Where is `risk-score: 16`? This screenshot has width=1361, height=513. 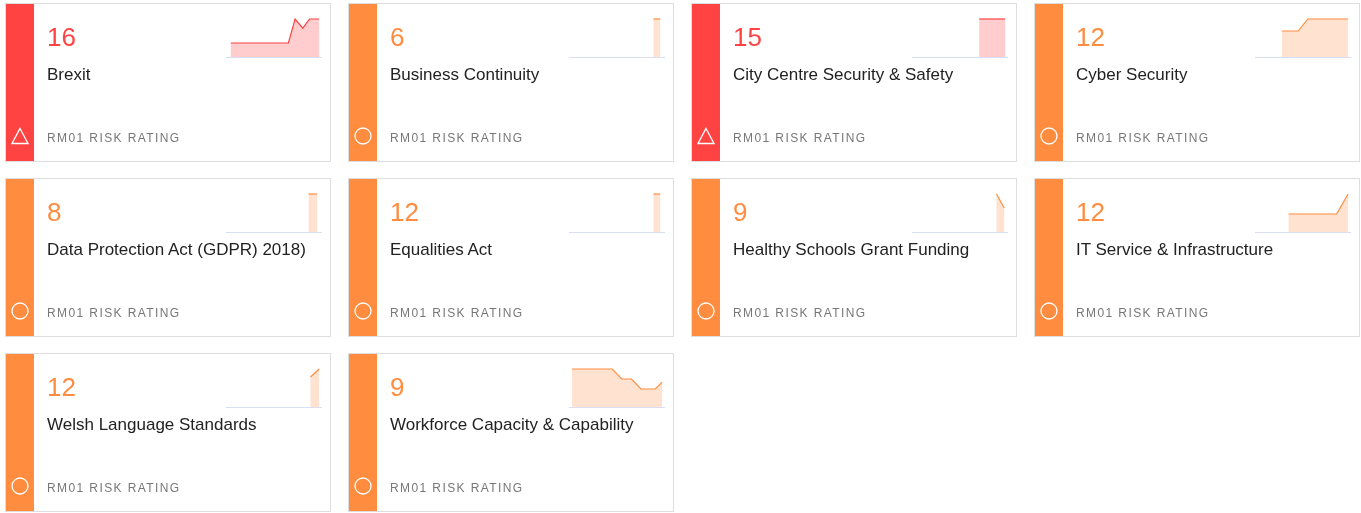
risk-score: 16 is located at coordinates (61, 37).